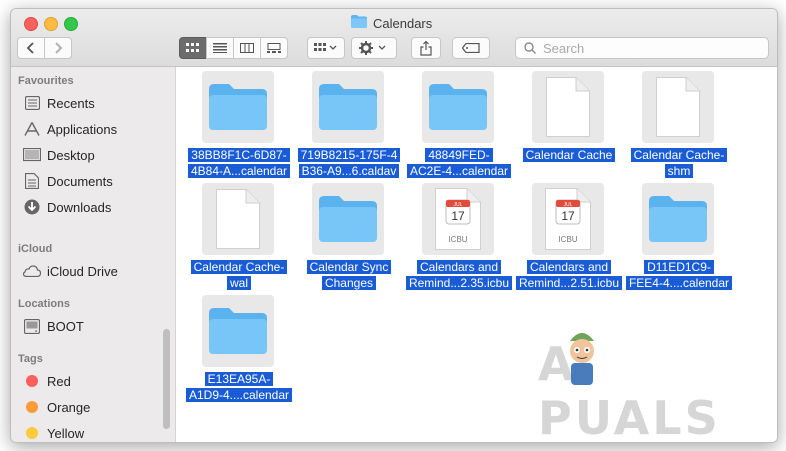  Describe the element at coordinates (239, 163) in the screenshot. I see `file-label: 38BB8F1C-6D87- 4B84-A...calendar` at that location.